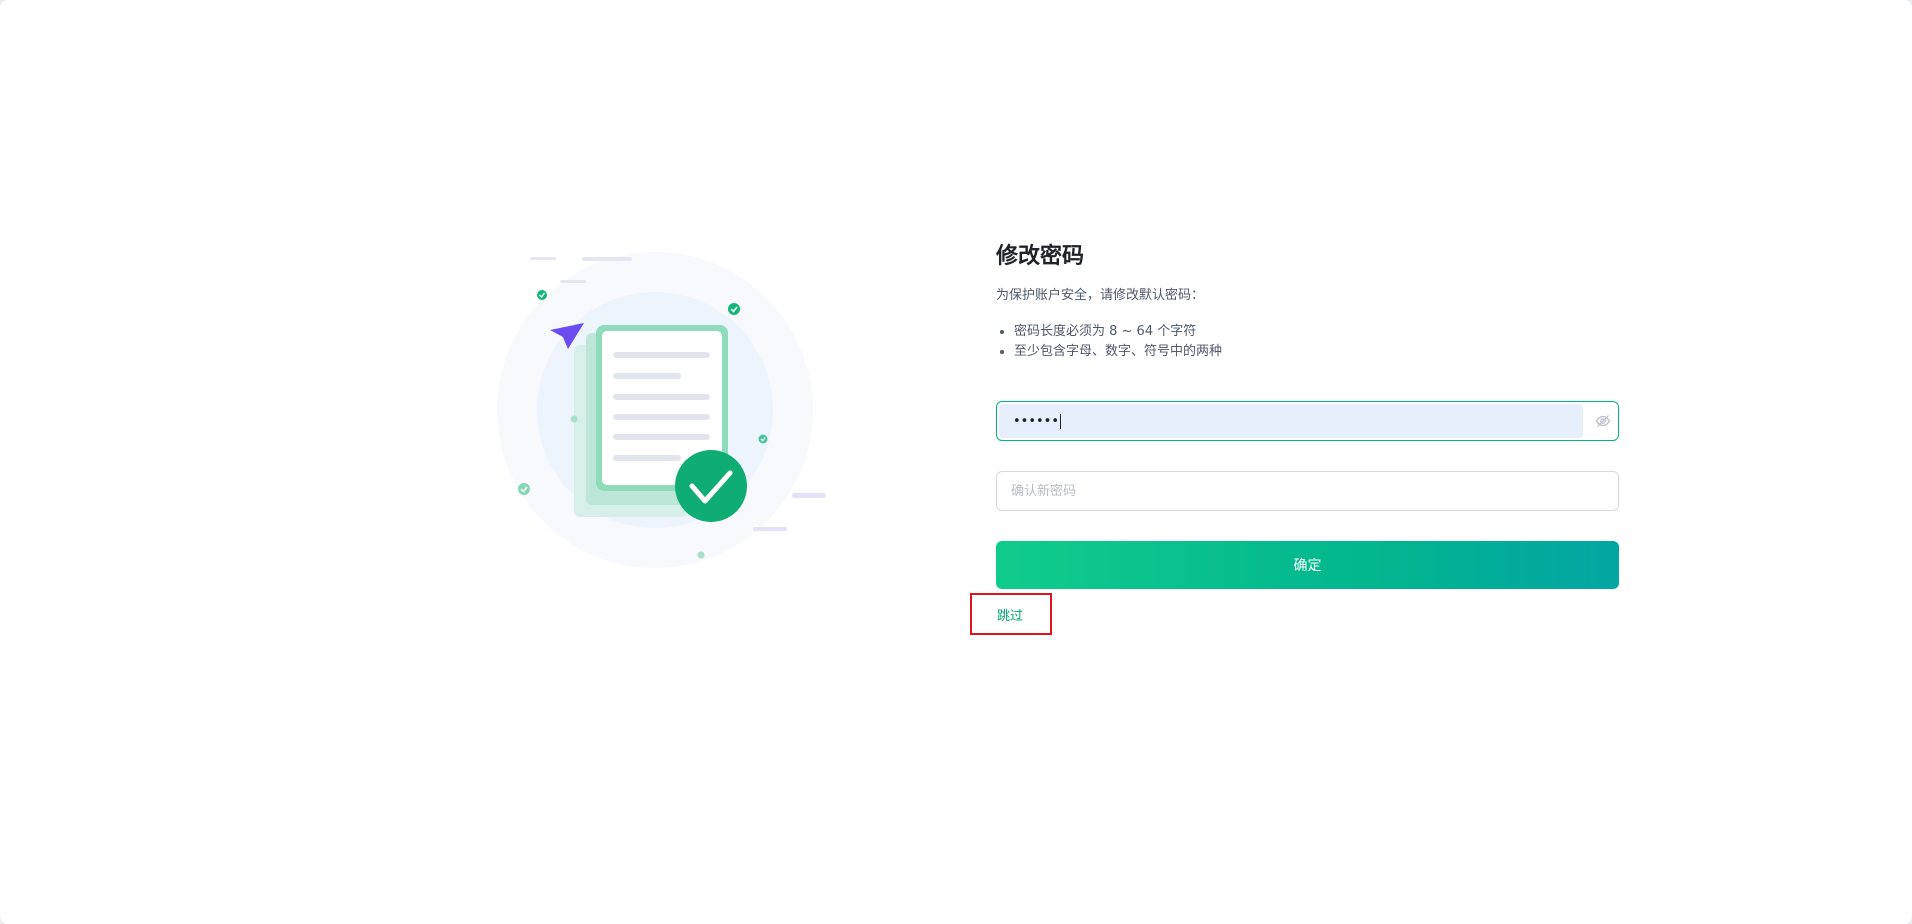 The image size is (1912, 924). I want to click on rule-item: 至少包含字母、数字、符号中的两种, so click(1316, 352).